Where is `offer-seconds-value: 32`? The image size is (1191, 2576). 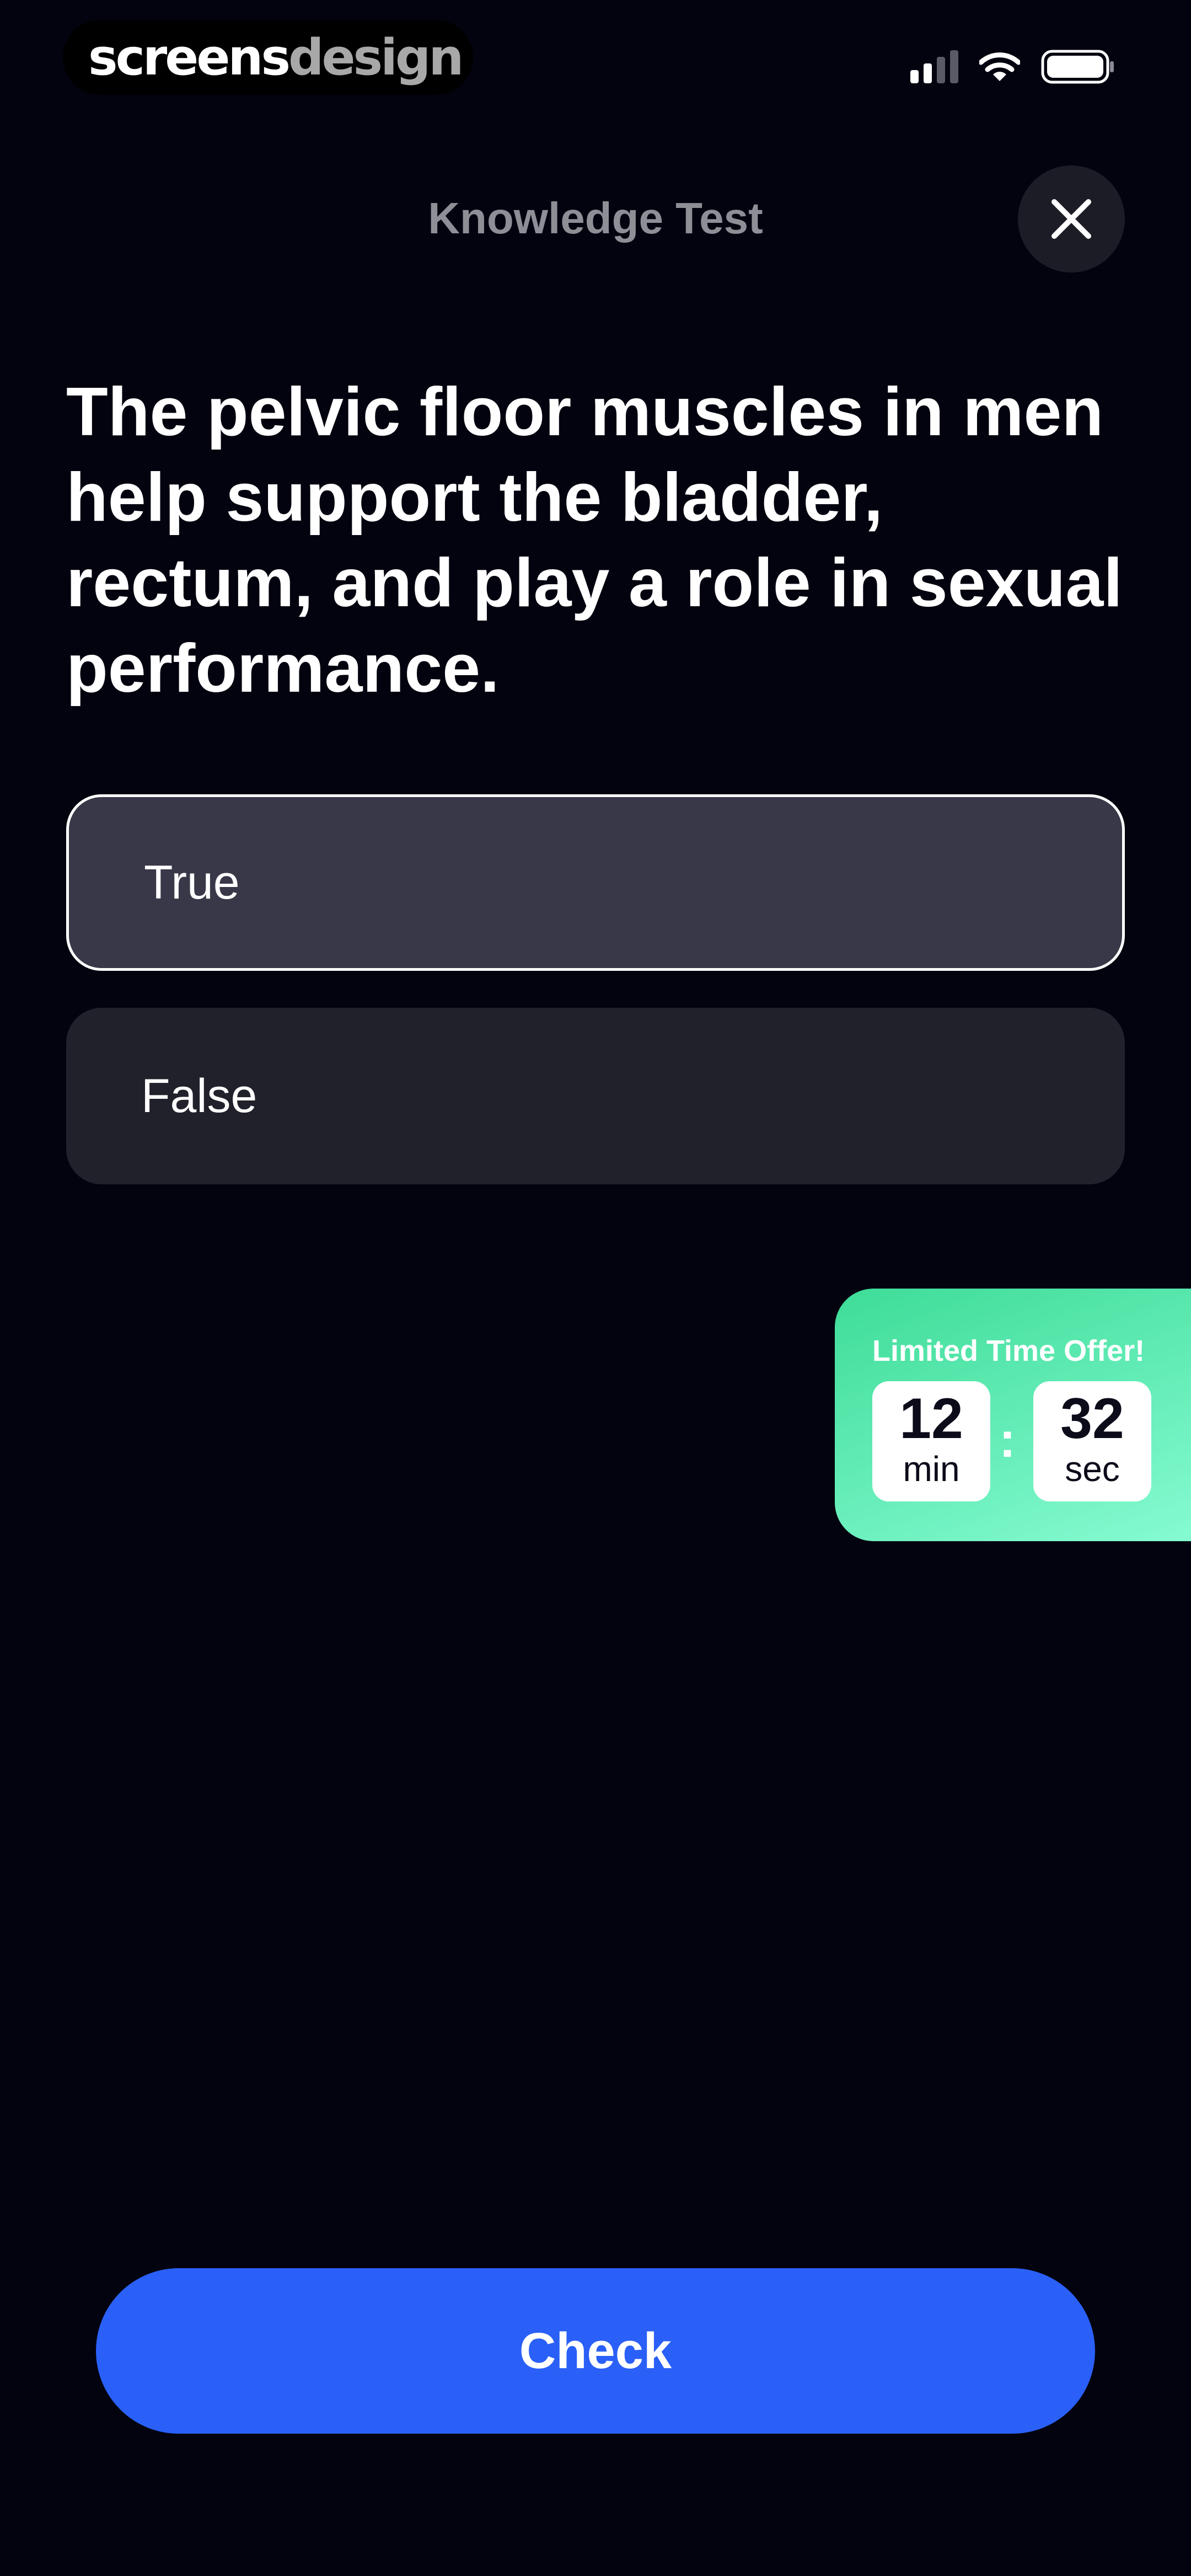 offer-seconds-value: 32 is located at coordinates (1092, 1419).